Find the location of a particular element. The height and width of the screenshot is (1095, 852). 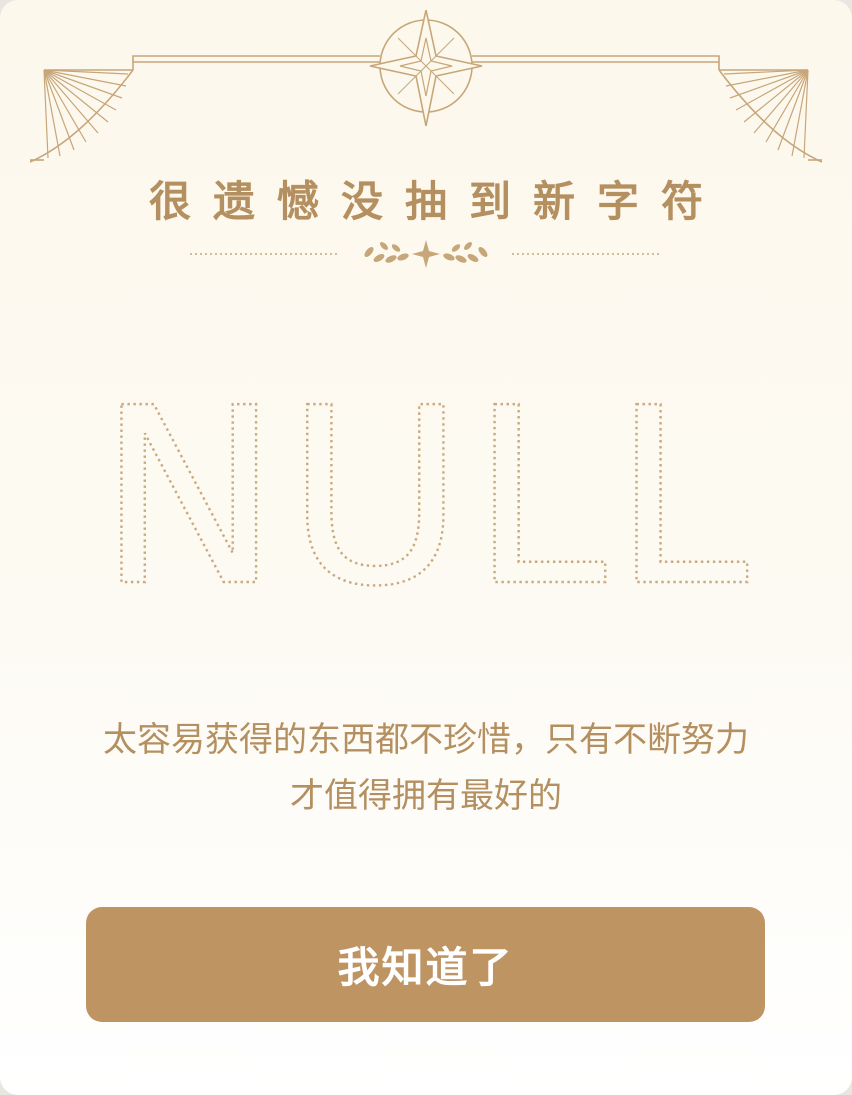

left-corner-sunburst-icon is located at coordinates (86, 114).